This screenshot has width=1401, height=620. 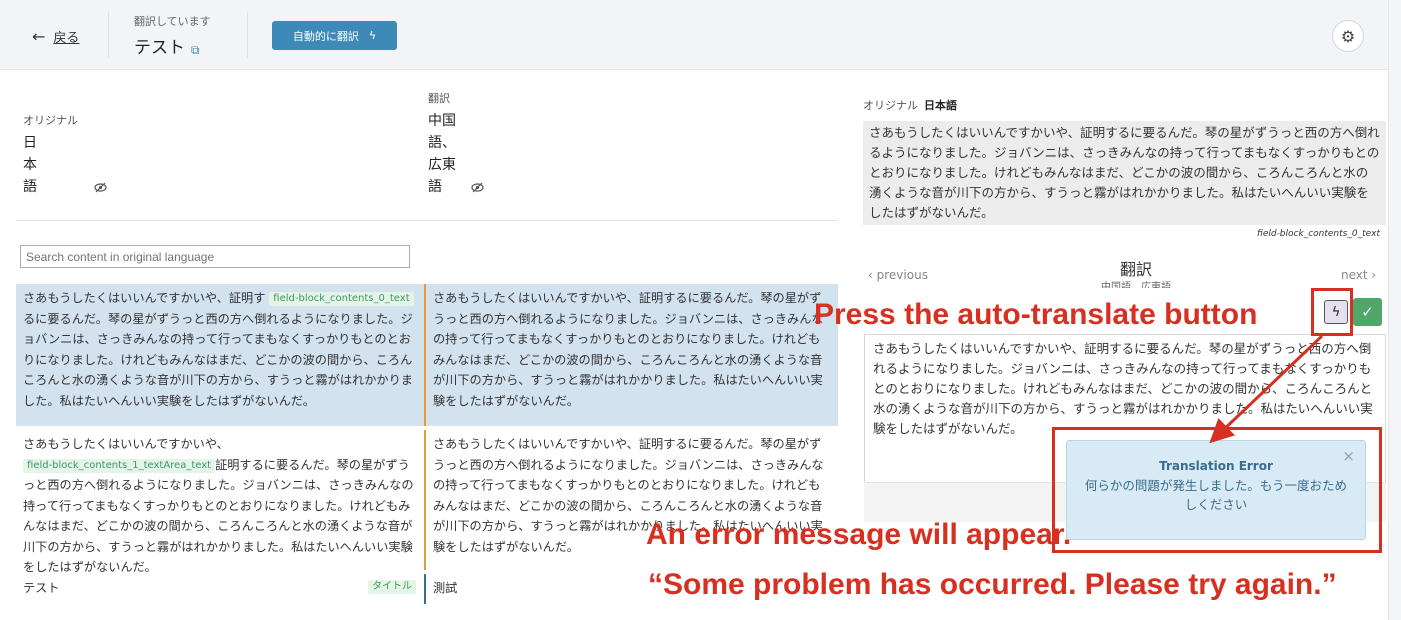 What do you see at coordinates (30, 143) in the screenshot?
I see `original-language-line: 日` at bounding box center [30, 143].